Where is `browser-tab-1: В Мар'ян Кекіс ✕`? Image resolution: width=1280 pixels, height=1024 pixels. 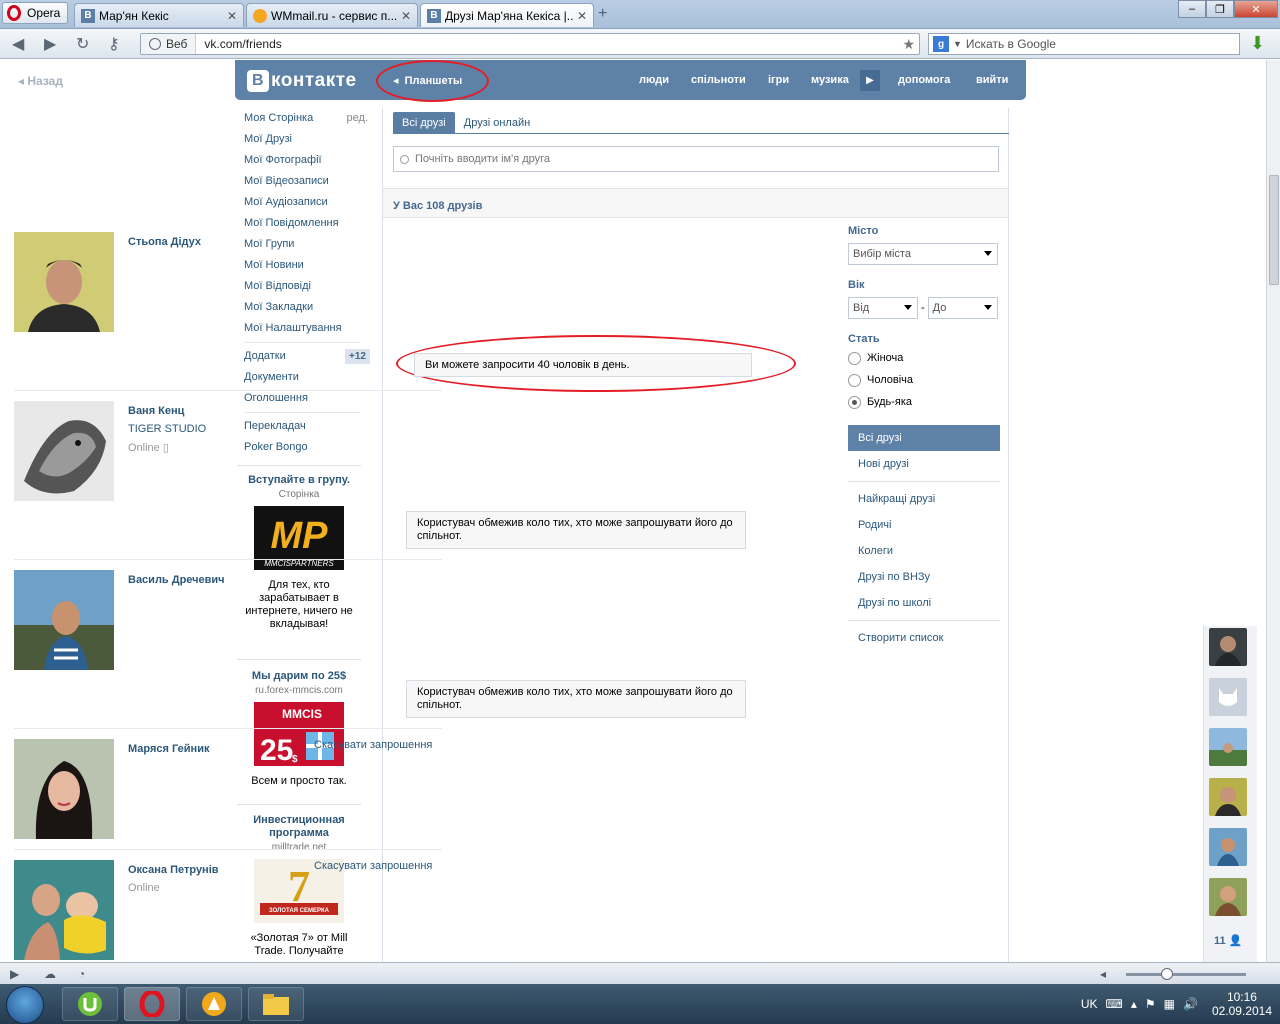 browser-tab-1: В Мар'ян Кекіс ✕ is located at coordinates (159, 15).